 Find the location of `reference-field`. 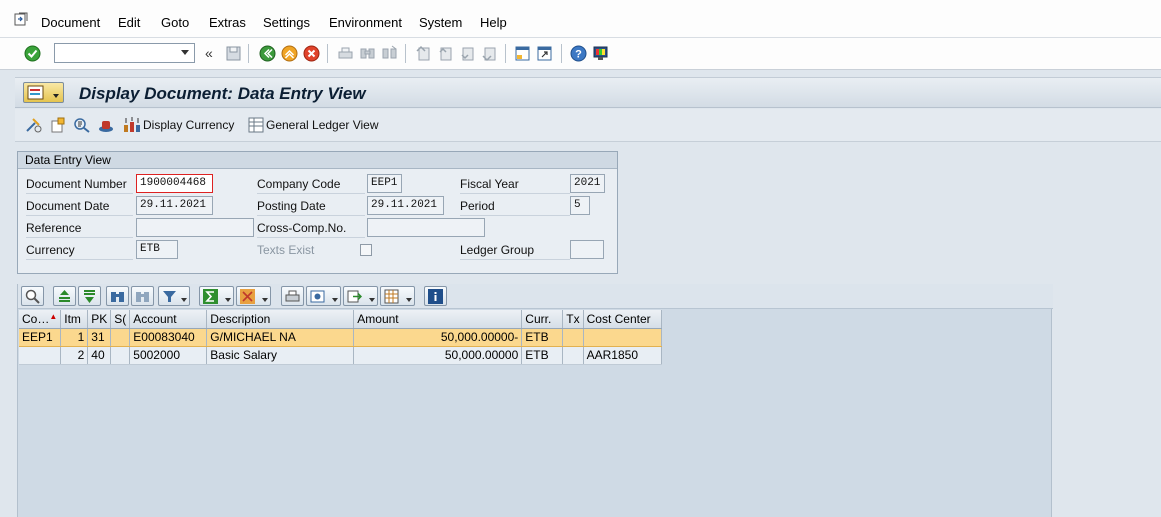

reference-field is located at coordinates (195, 227).